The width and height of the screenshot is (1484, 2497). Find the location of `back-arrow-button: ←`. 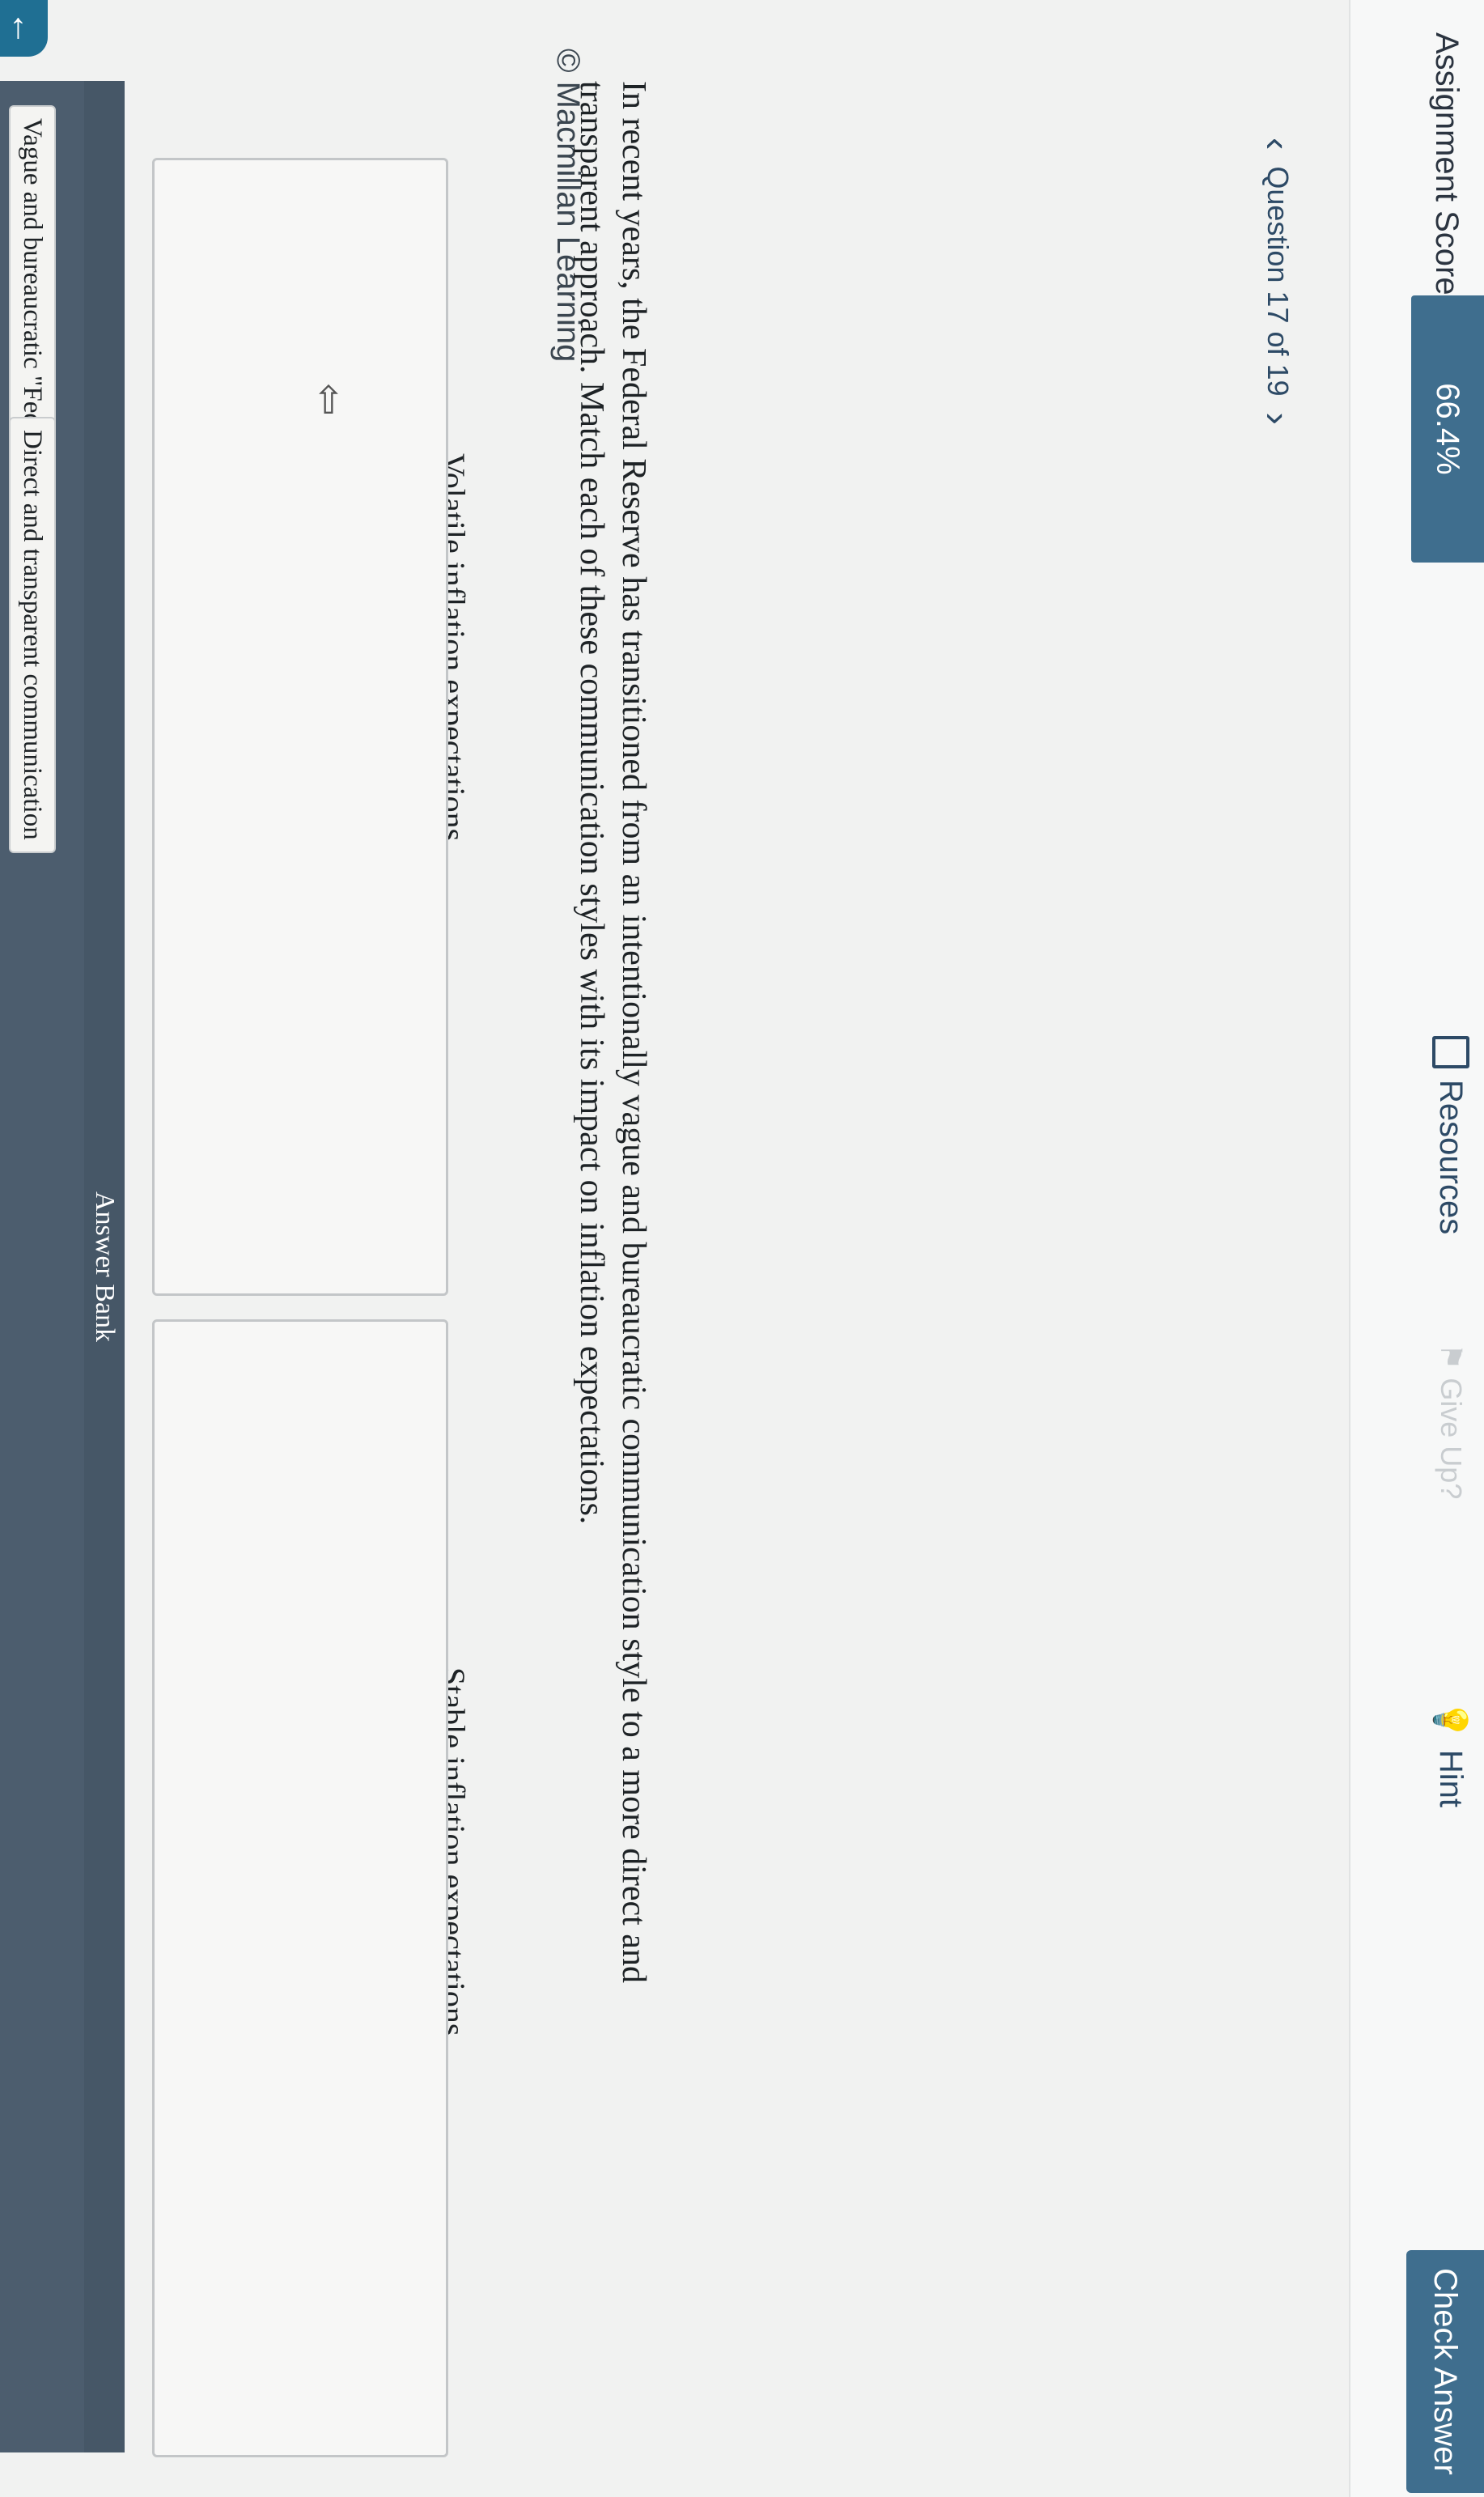

back-arrow-button: ← is located at coordinates (24, 28).